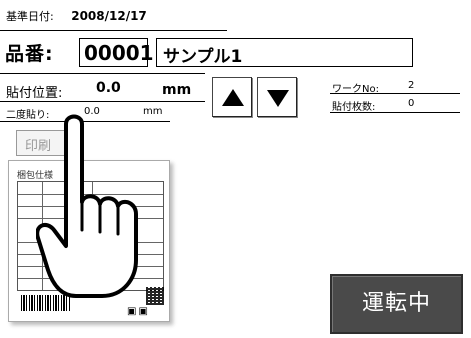 This screenshot has height=338, width=471. I want to click on position-value: 0.0, so click(108, 88).